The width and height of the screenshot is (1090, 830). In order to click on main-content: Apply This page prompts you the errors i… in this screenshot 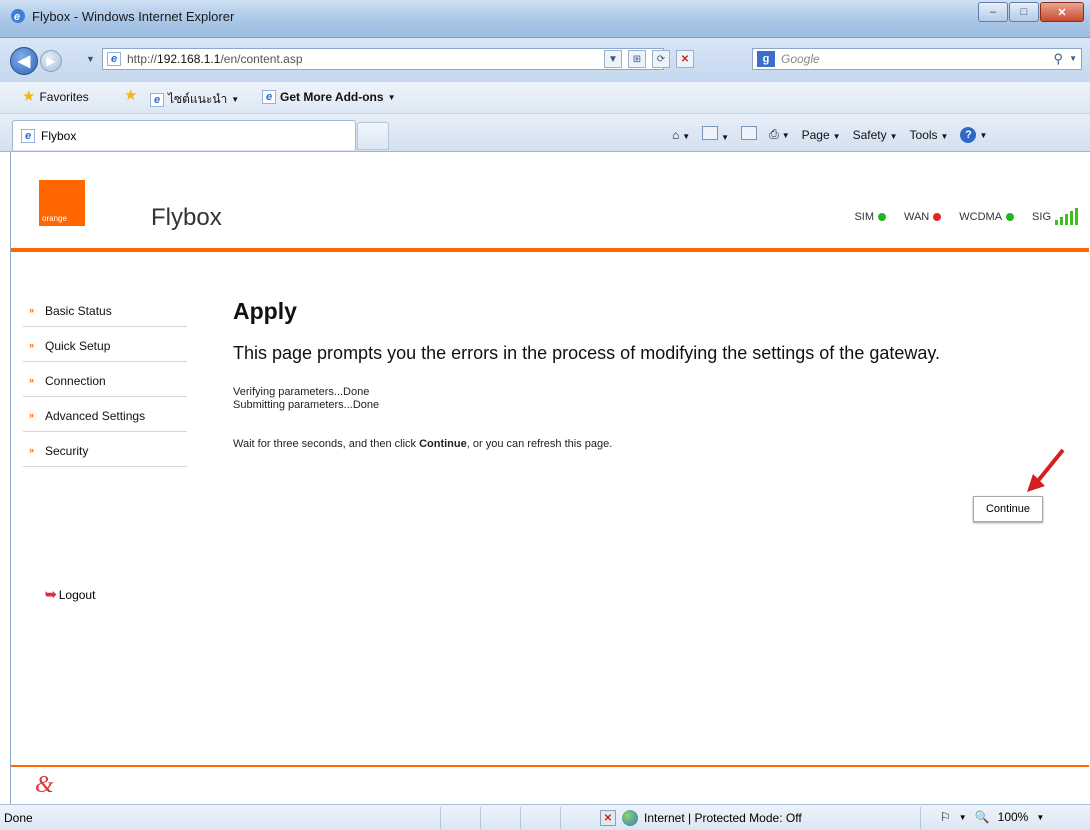, I will do `click(653, 374)`.